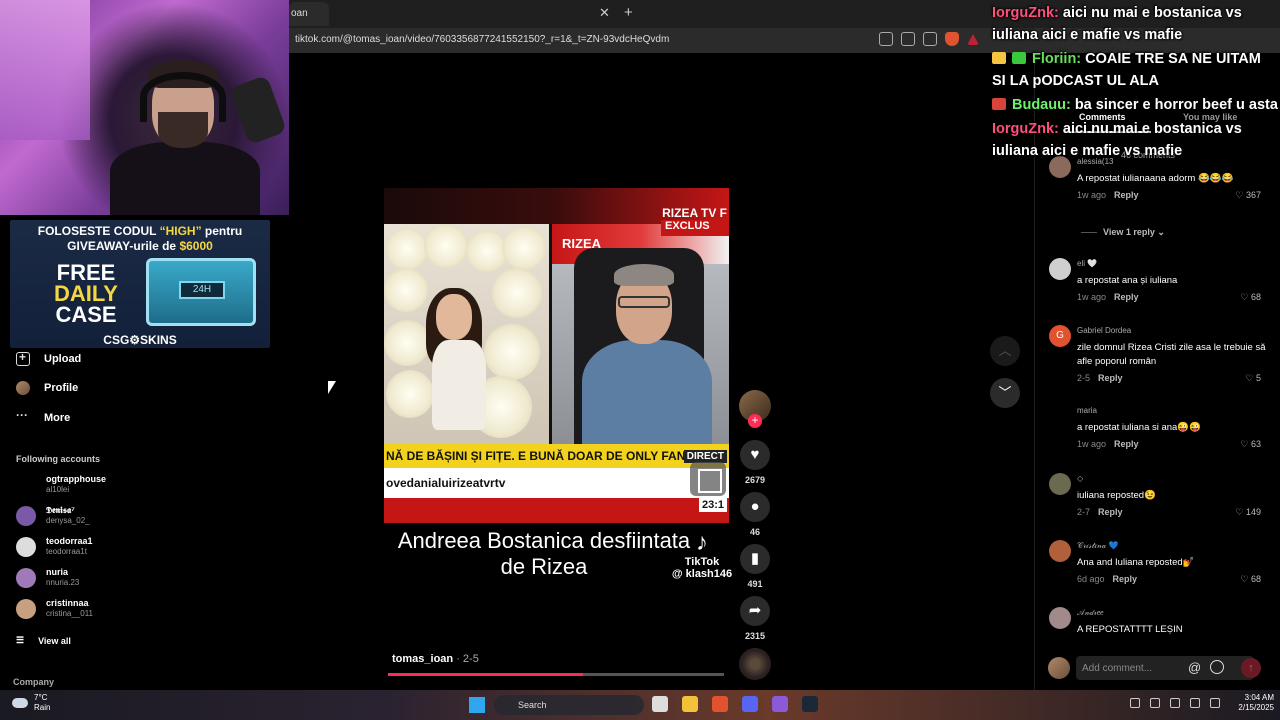 The width and height of the screenshot is (1280, 720). I want to click on comment-date: 2-5, so click(1084, 378).